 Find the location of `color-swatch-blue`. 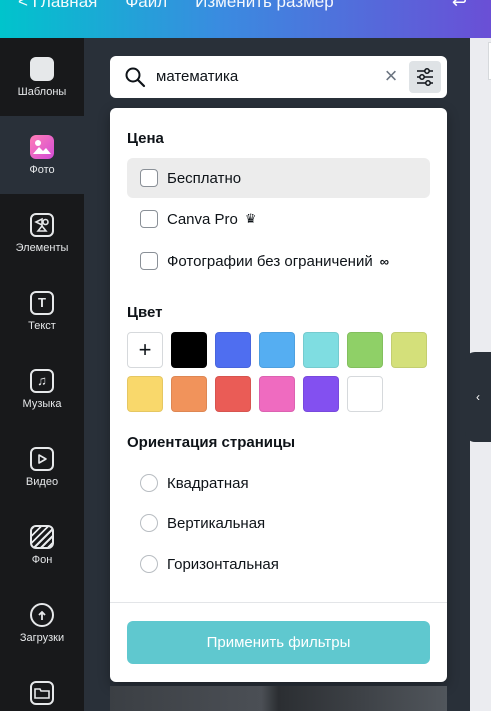

color-swatch-blue is located at coordinates (233, 350).